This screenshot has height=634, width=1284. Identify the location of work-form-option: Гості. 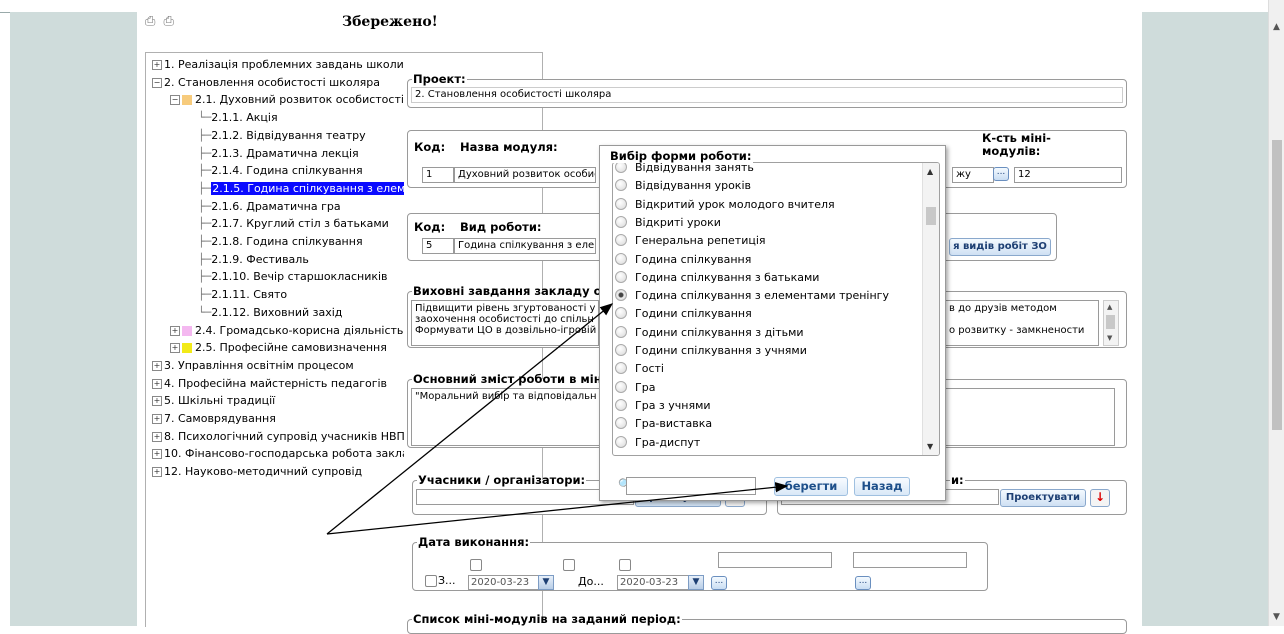
(639, 369).